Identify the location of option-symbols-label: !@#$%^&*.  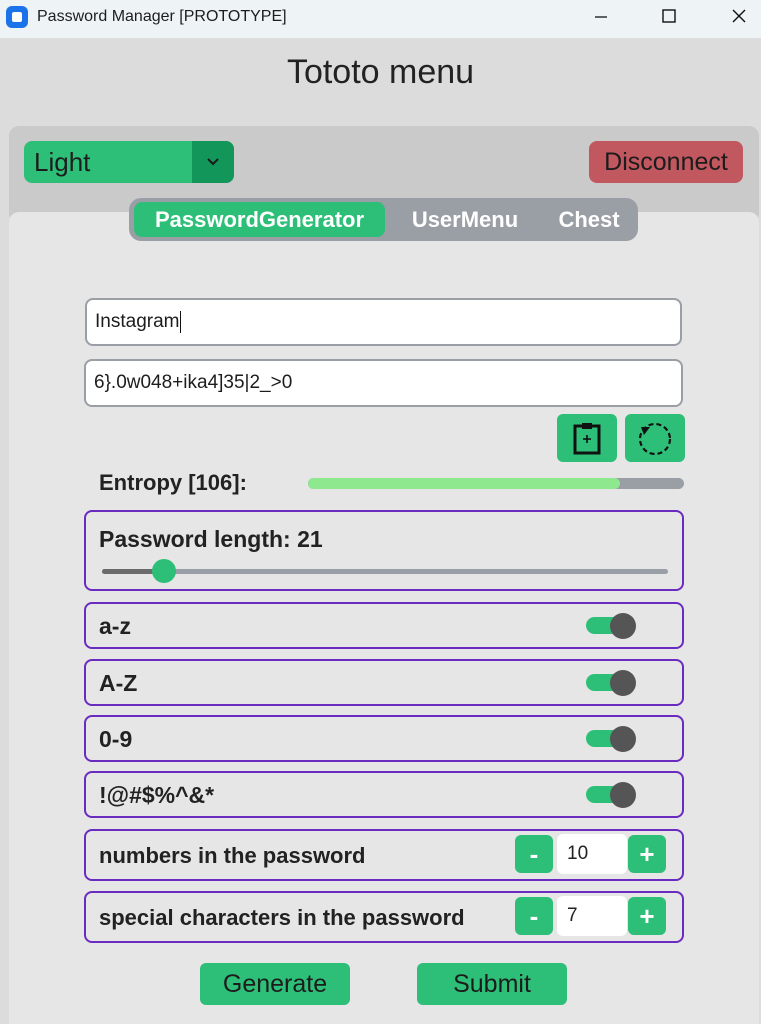
(157, 795).